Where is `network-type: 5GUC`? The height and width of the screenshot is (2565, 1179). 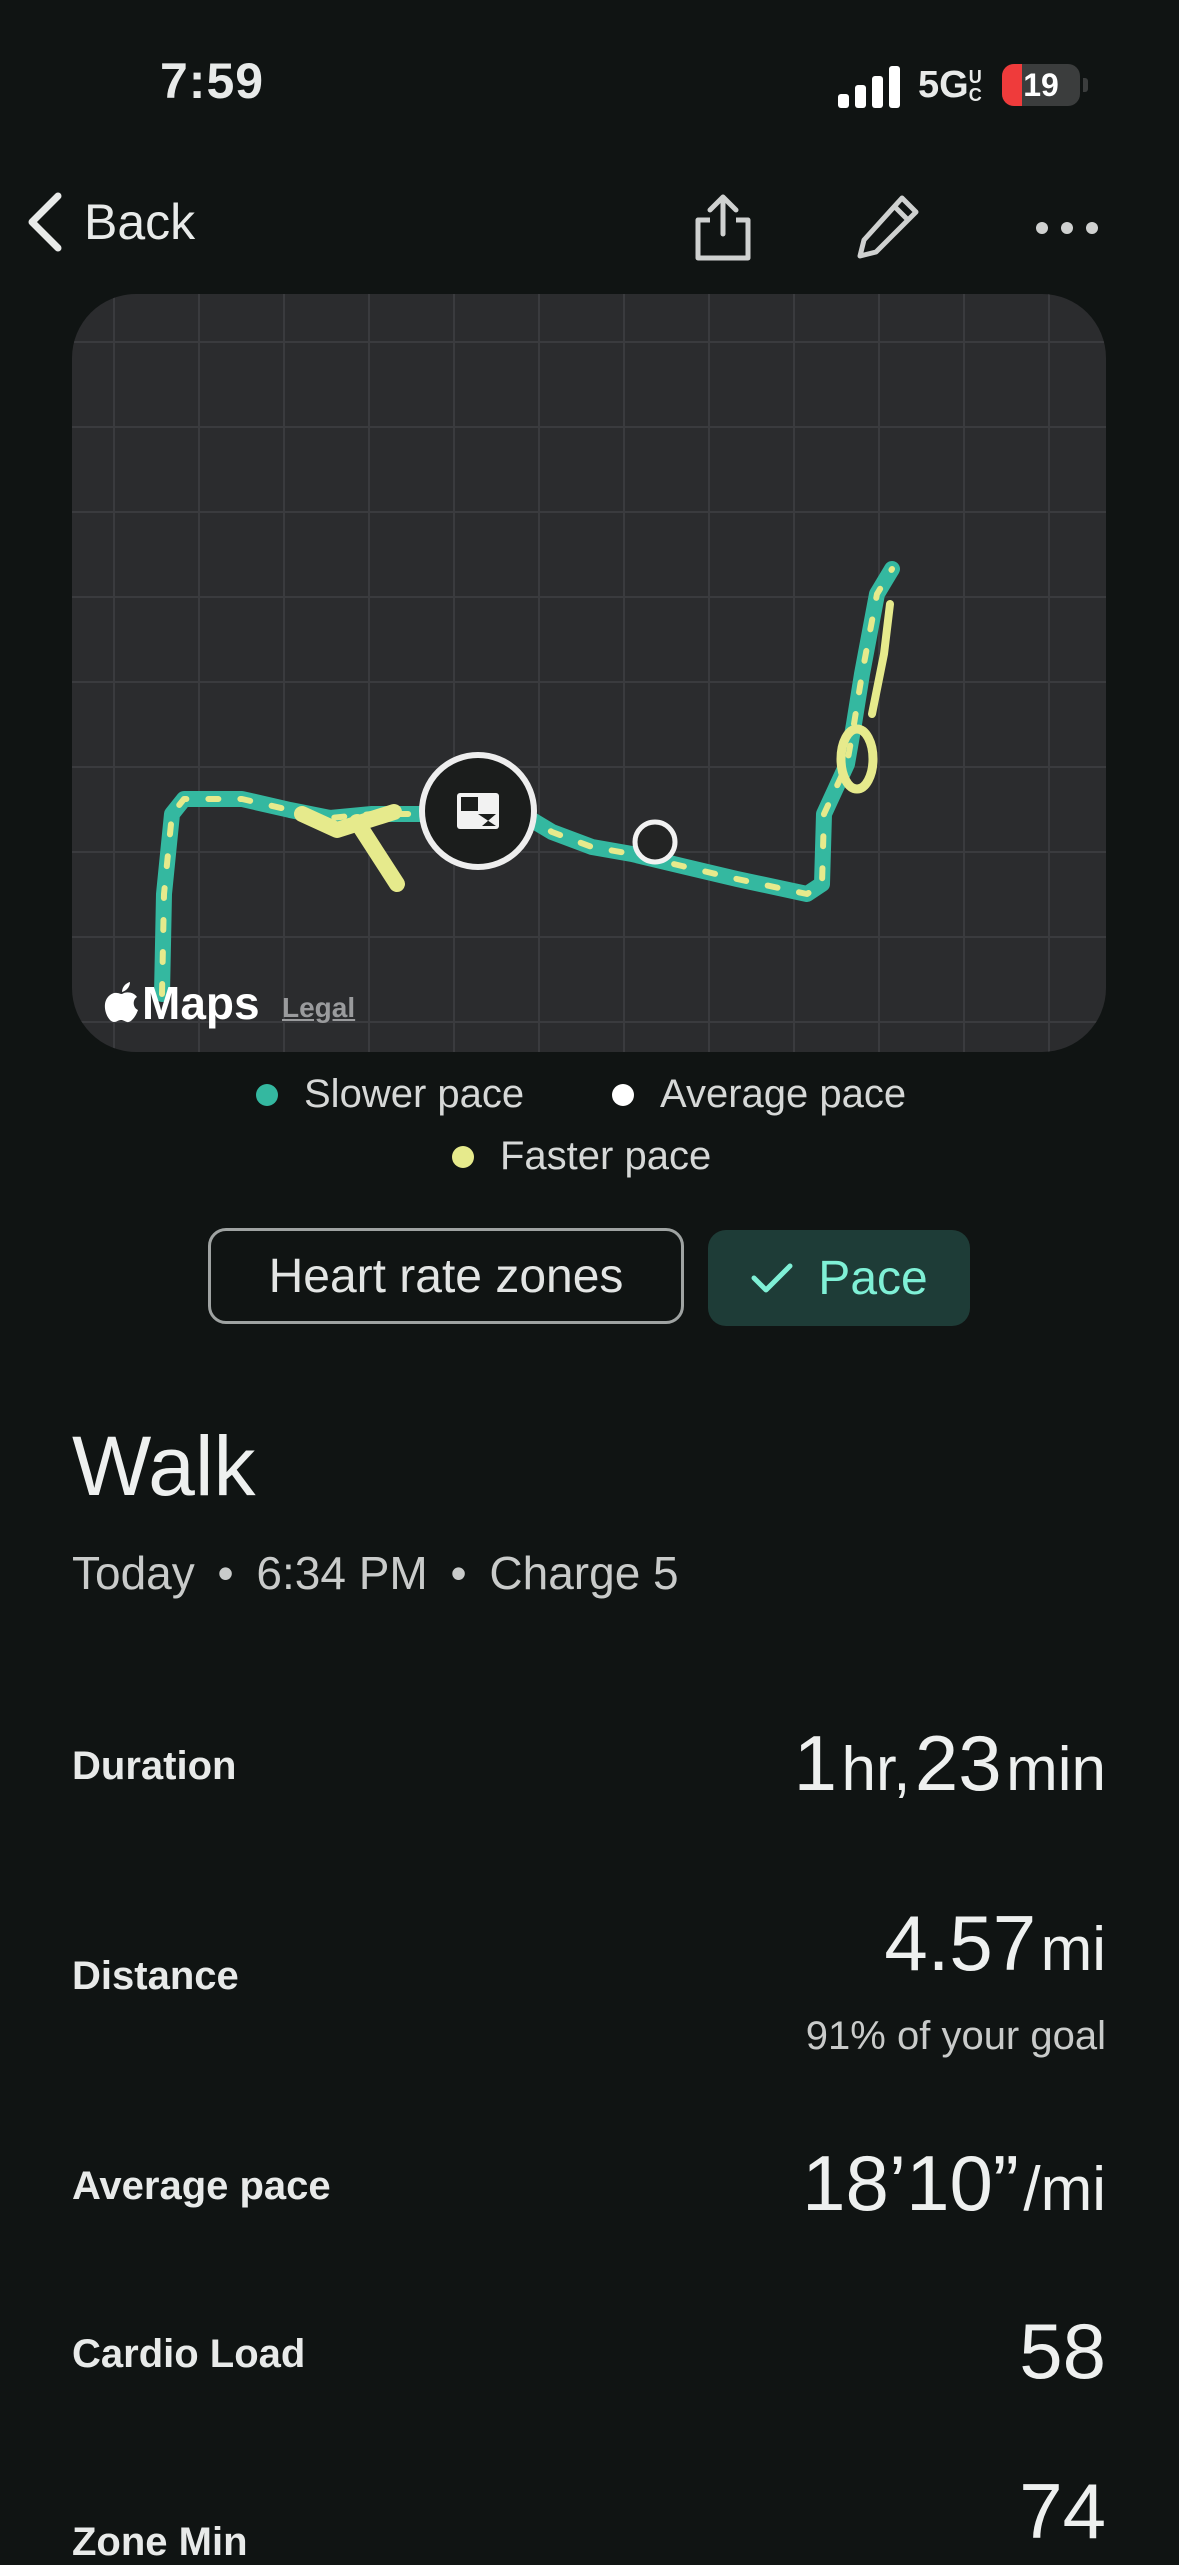 network-type: 5GUC is located at coordinates (950, 85).